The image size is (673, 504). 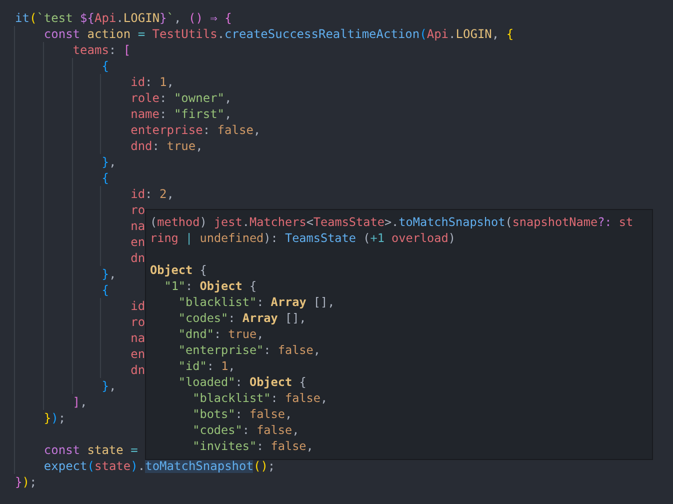 I want to click on tooltip-line: "blacklist": Array [],, so click(x=256, y=302).